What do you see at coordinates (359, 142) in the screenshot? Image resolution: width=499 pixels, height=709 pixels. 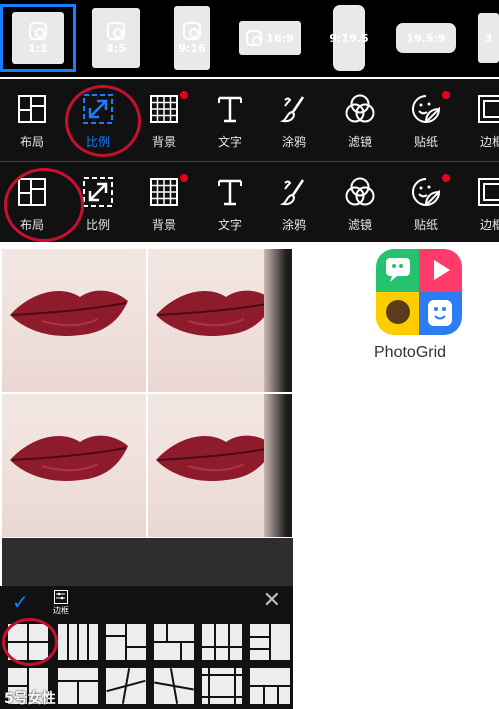 I see `tool-label: 滤镜` at bounding box center [359, 142].